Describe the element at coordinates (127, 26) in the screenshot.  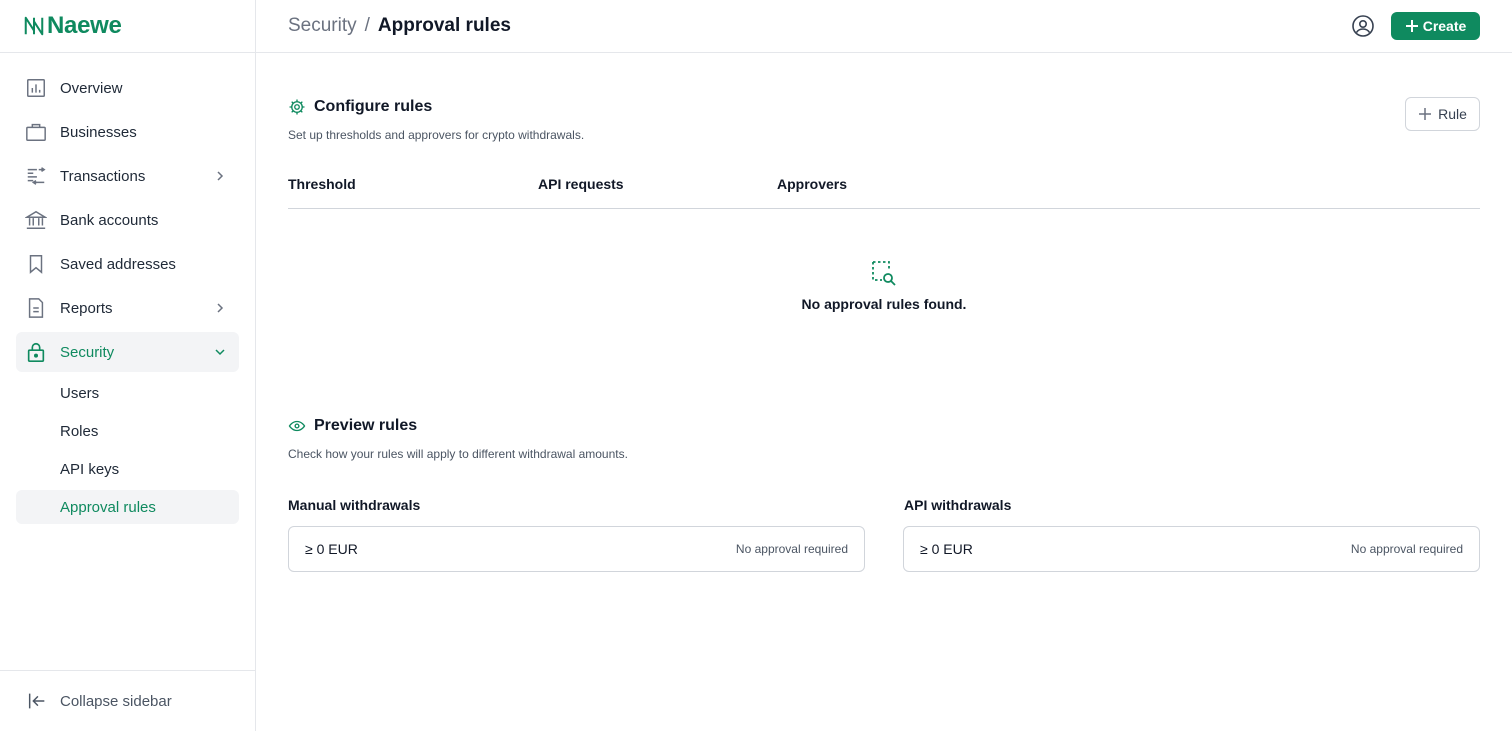
I see `brand-logo: Naewe` at that location.